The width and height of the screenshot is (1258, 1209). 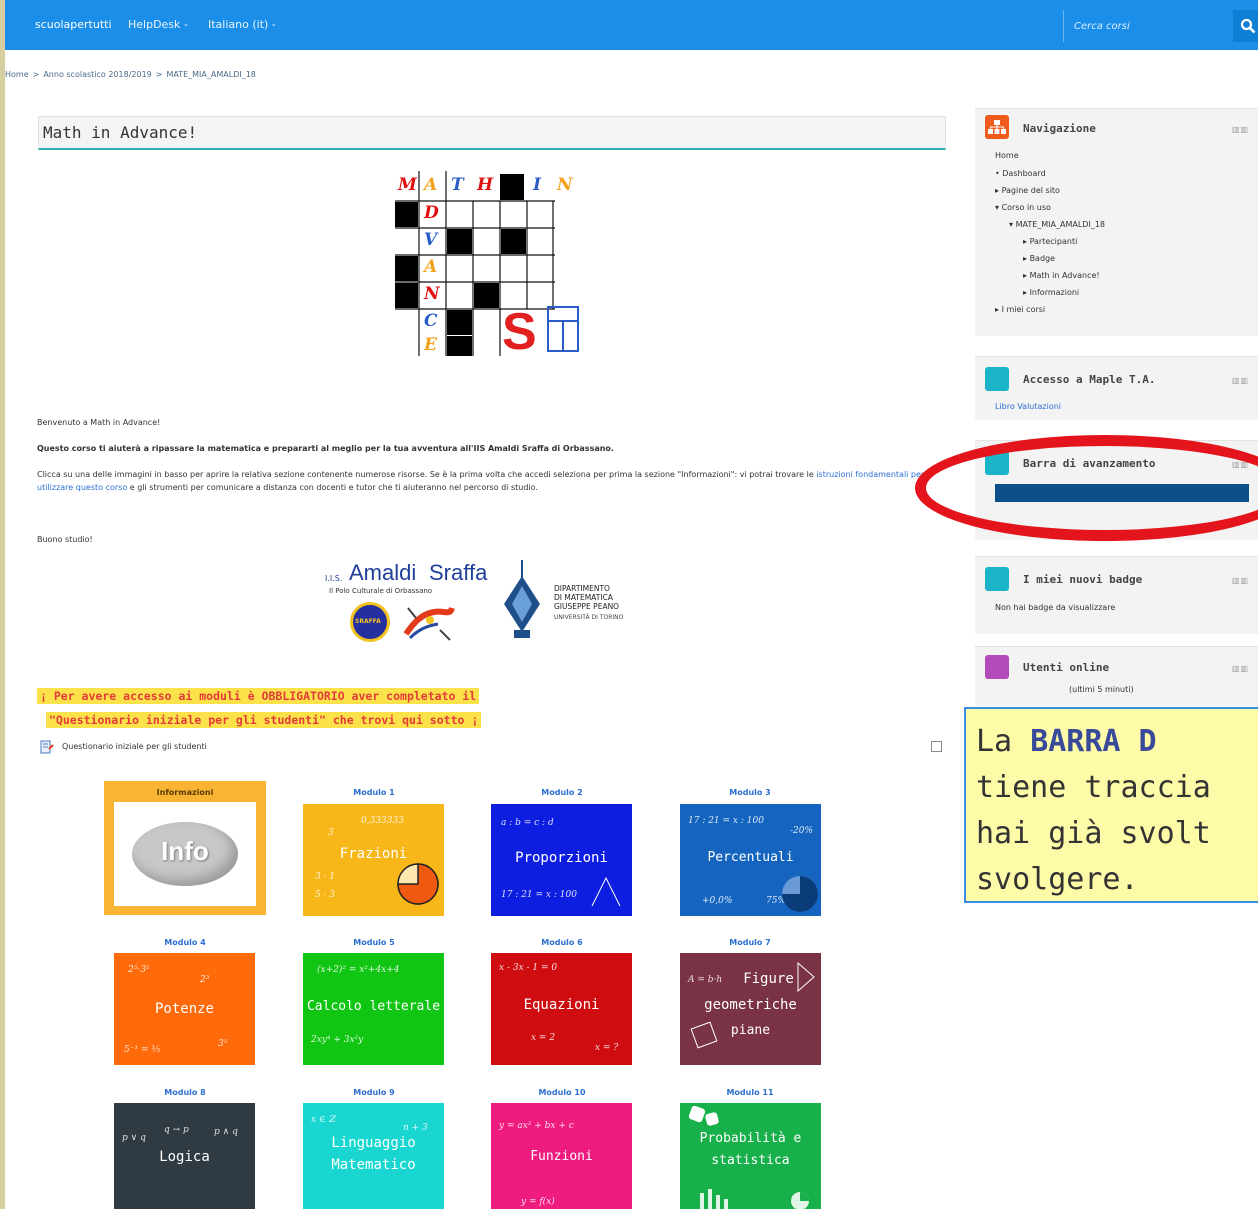 What do you see at coordinates (1089, 379) in the screenshot?
I see `block-title: Accesso a Maple T.A.` at bounding box center [1089, 379].